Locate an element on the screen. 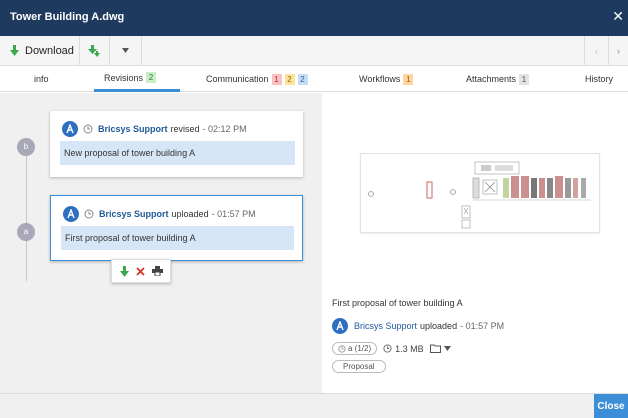 The height and width of the screenshot is (418, 628). tab-label: Workflows is located at coordinates (380, 79).